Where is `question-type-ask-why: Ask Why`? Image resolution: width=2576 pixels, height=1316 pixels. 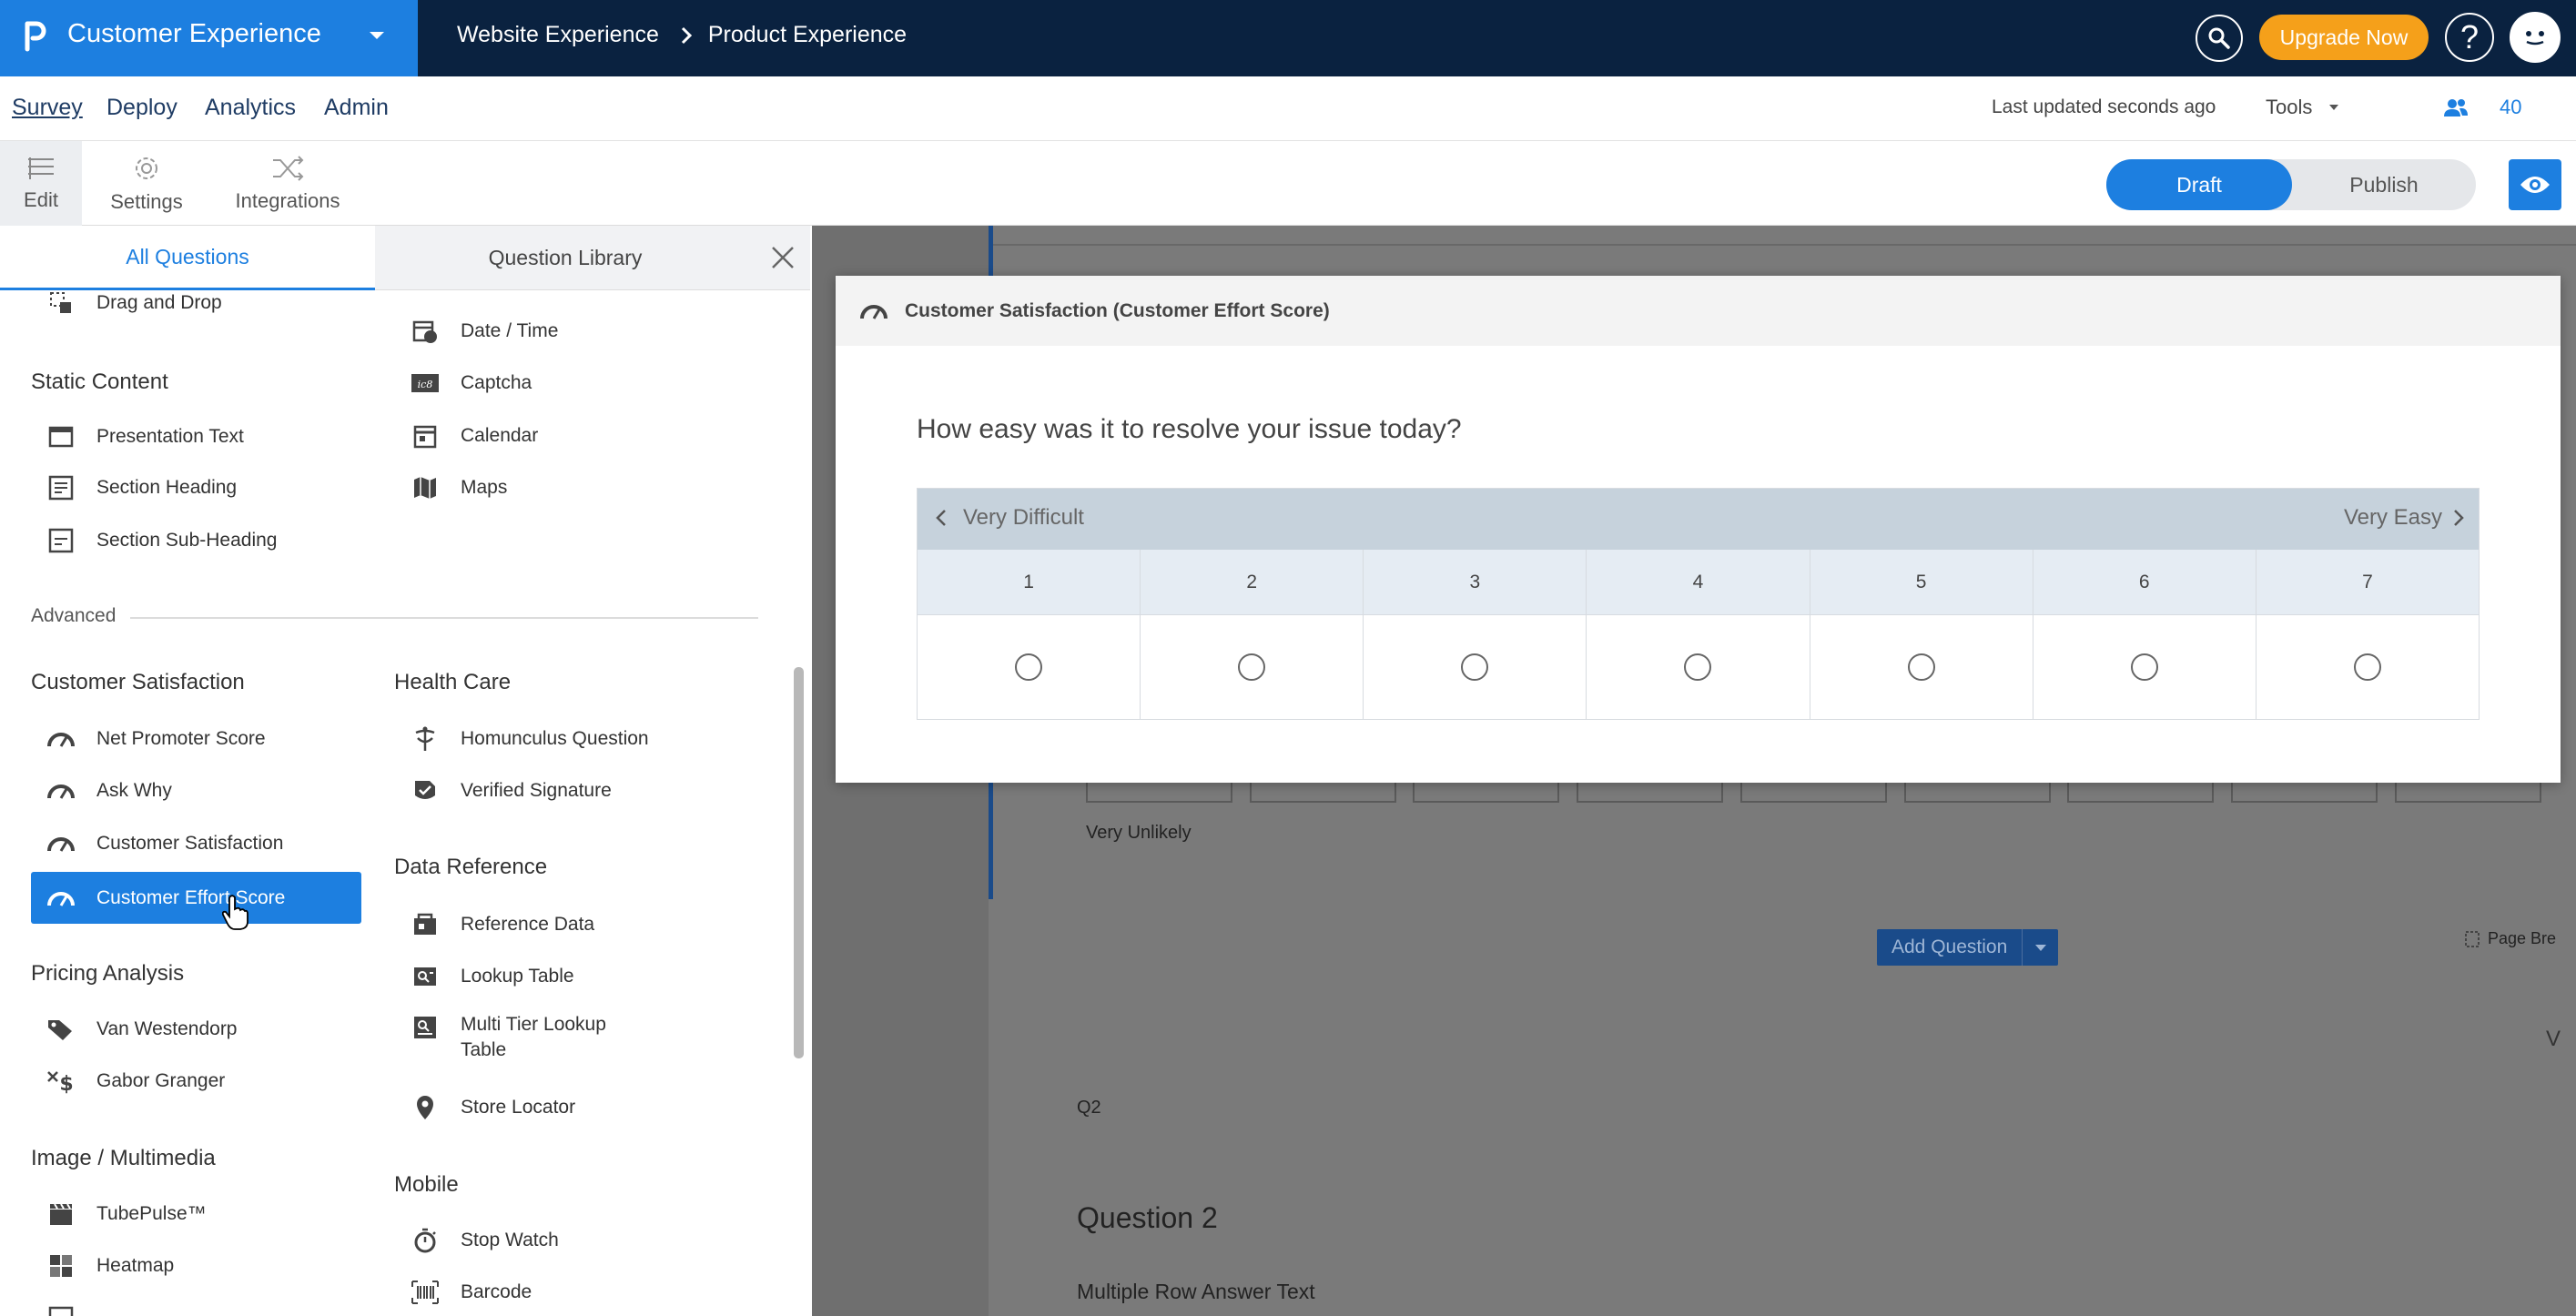 question-type-ask-why: Ask Why is located at coordinates (109, 790).